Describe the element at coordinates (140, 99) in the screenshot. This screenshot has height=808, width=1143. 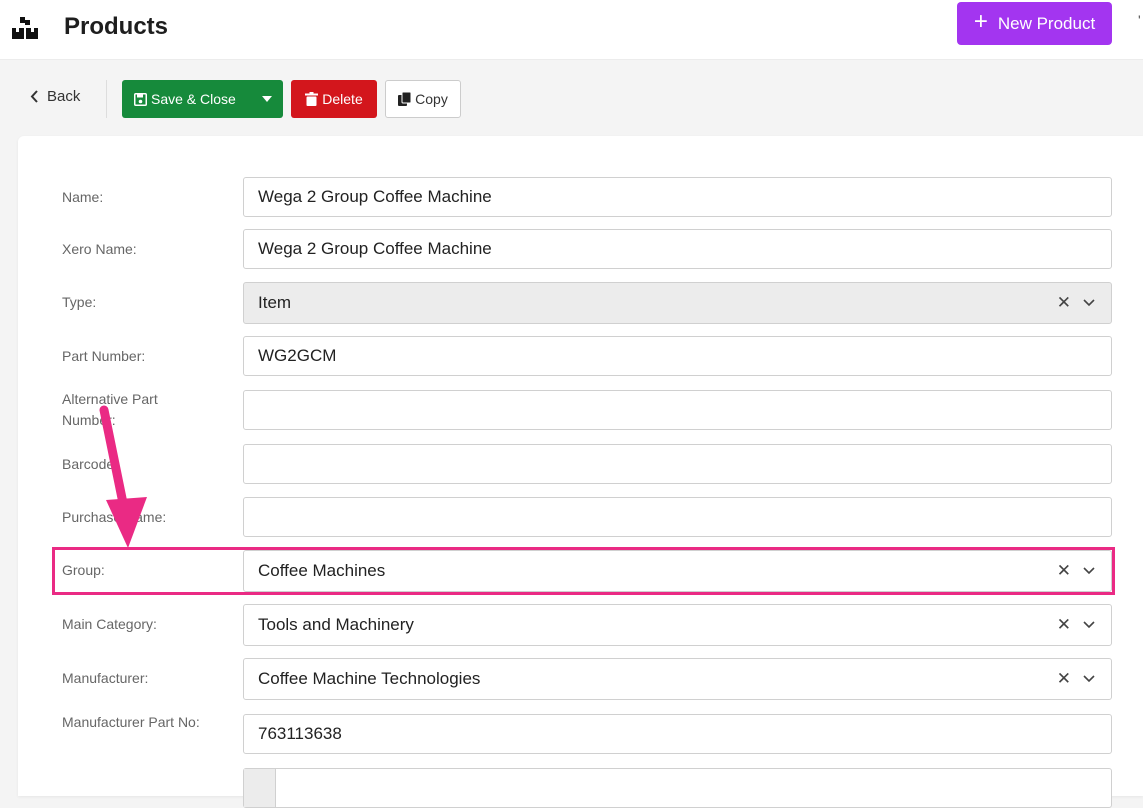
I see `save-icon` at that location.